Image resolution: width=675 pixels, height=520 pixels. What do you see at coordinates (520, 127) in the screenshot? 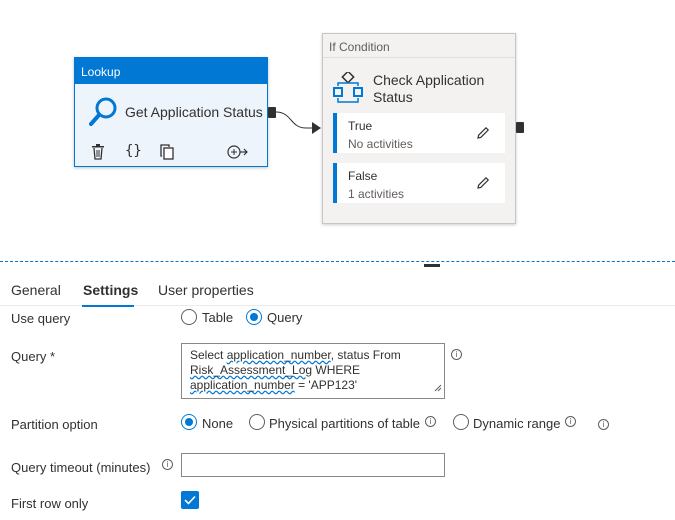
I see `if-condition-output-port` at bounding box center [520, 127].